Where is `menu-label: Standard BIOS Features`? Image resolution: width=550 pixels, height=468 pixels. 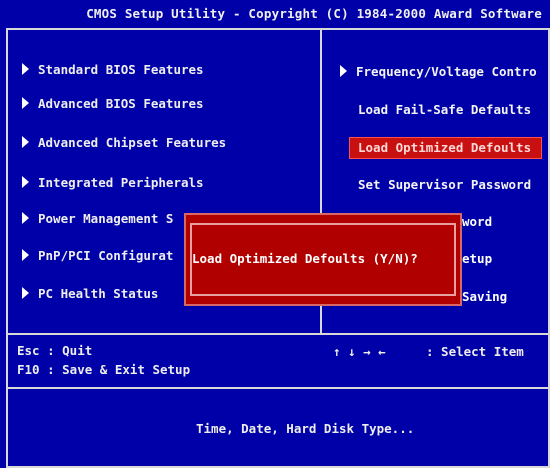
menu-label: Standard BIOS Features is located at coordinates (121, 69).